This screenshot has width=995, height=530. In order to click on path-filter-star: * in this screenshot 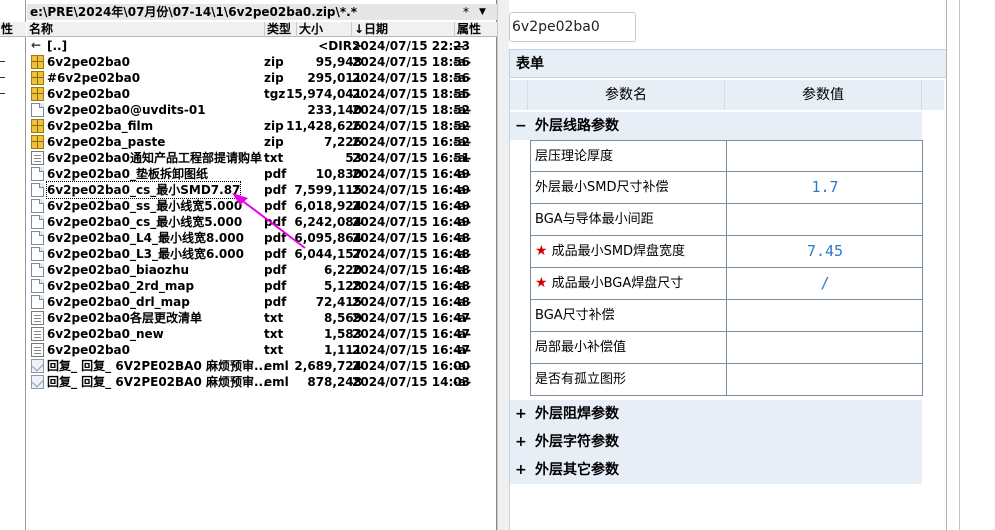, I will do `click(466, 12)`.